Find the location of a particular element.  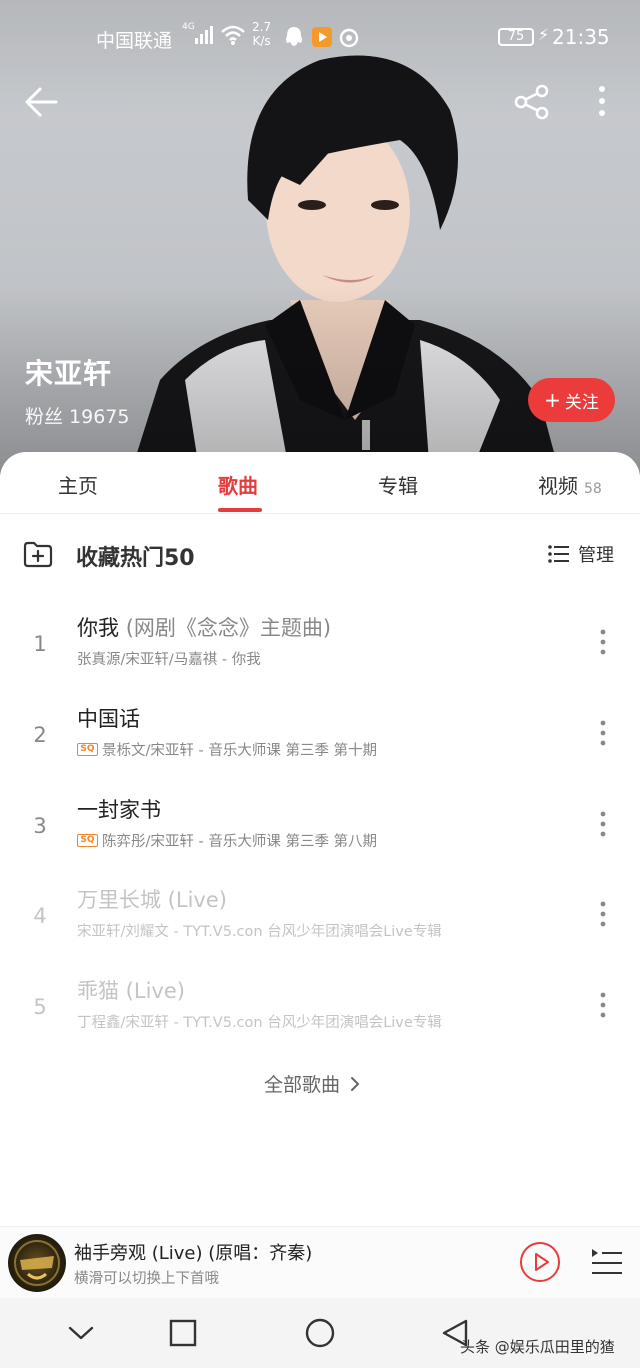

song-subtitle-text: 张真源/宋亚轩/马嘉祺 - 你我 is located at coordinates (169, 660).